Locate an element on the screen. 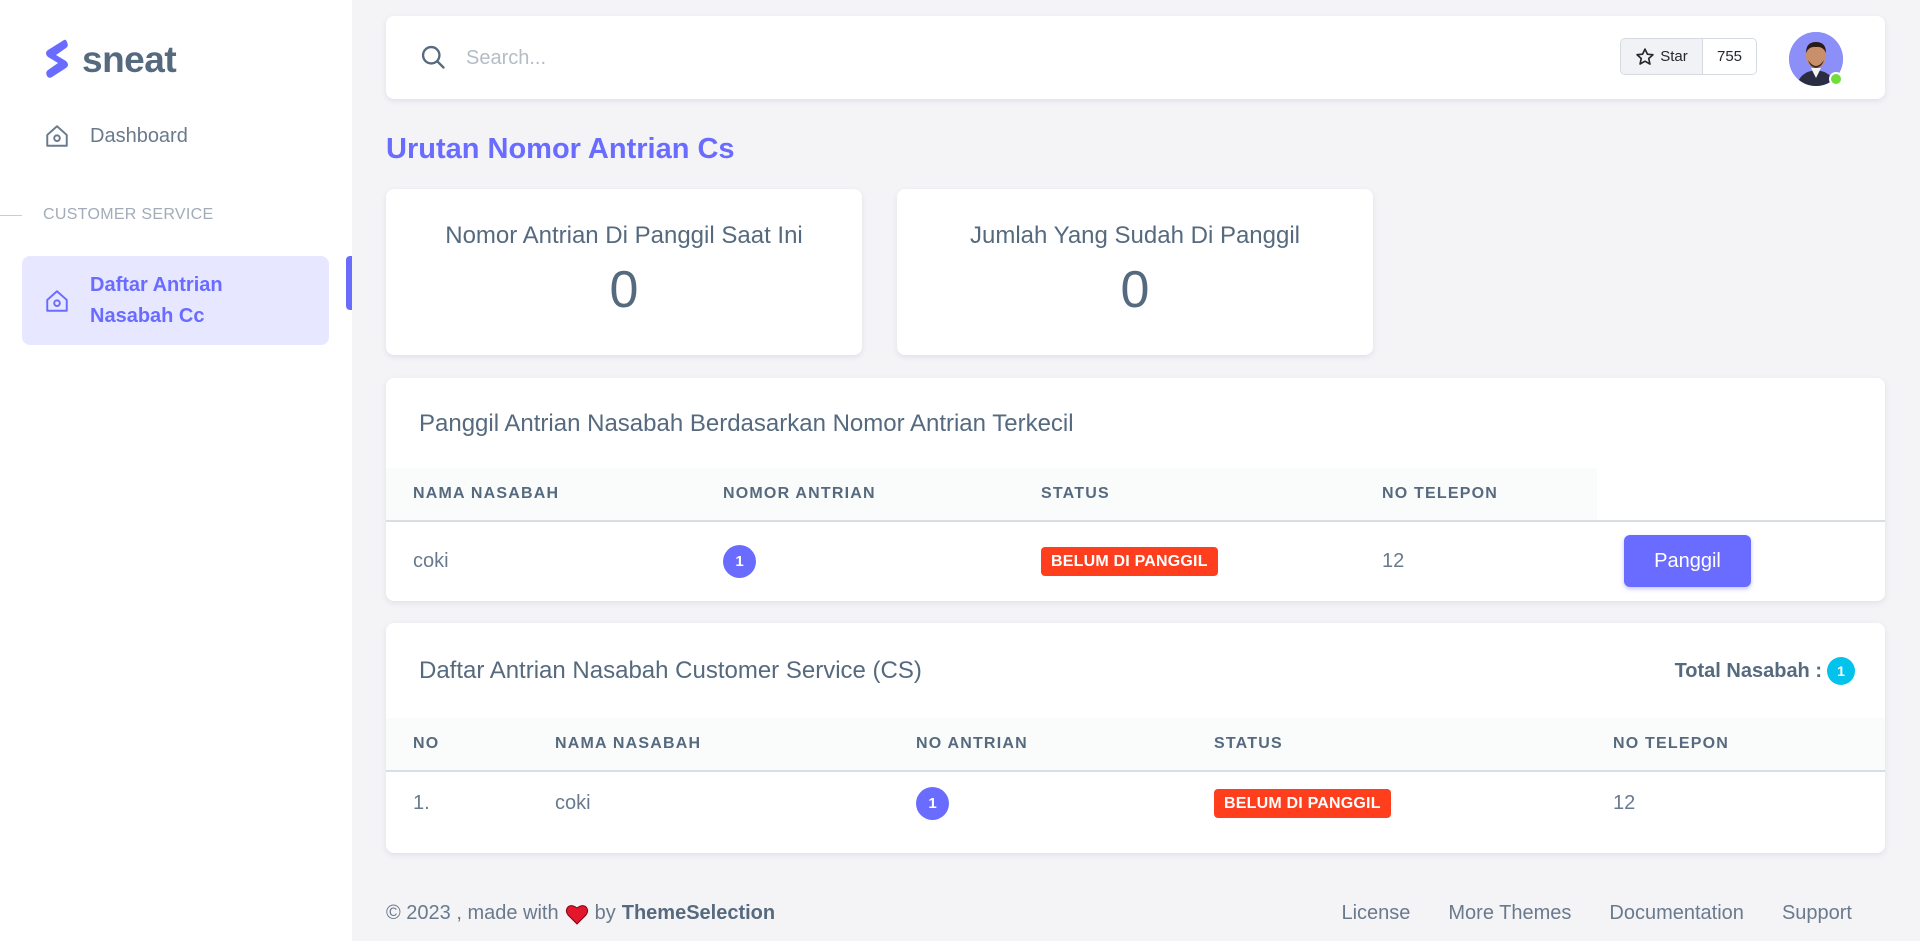 Image resolution: width=1920 pixels, height=941 pixels. table-row: 1. coki 1 BELUM DI PANGGIL 12 is located at coordinates (1135, 802).